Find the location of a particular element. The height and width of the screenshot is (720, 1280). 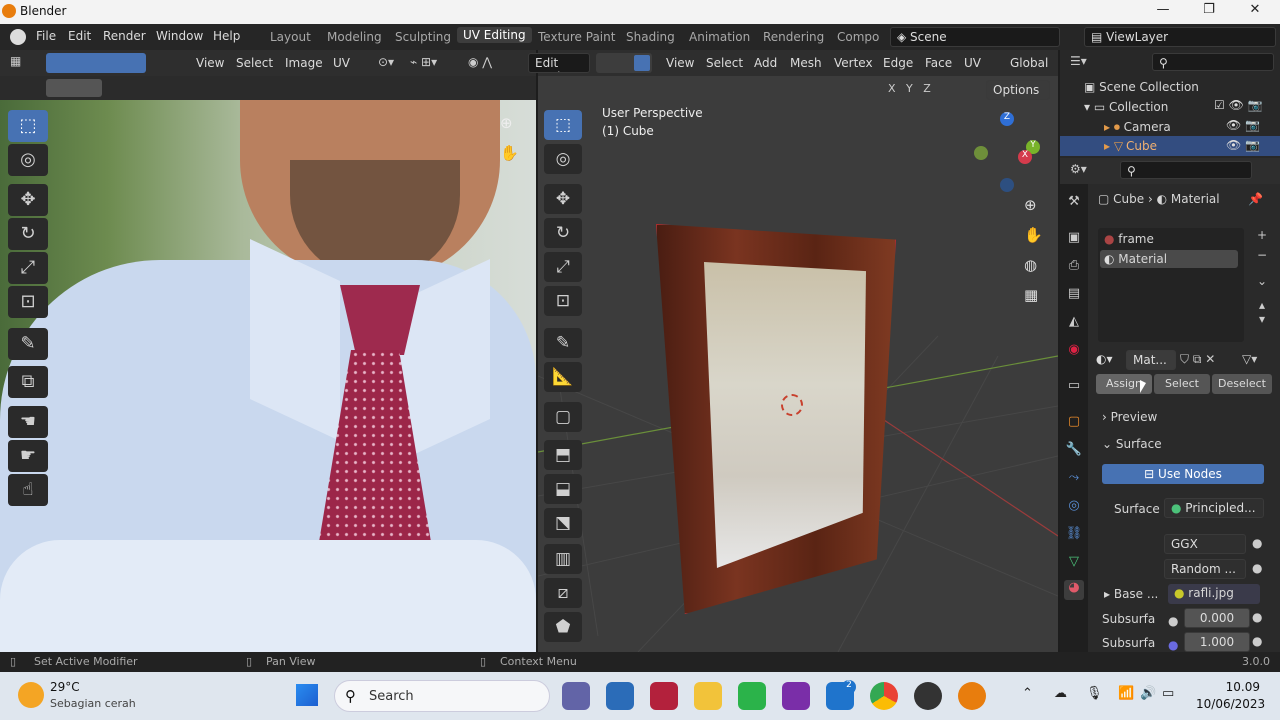

vp-tool-move: ✥ is located at coordinates (563, 199).